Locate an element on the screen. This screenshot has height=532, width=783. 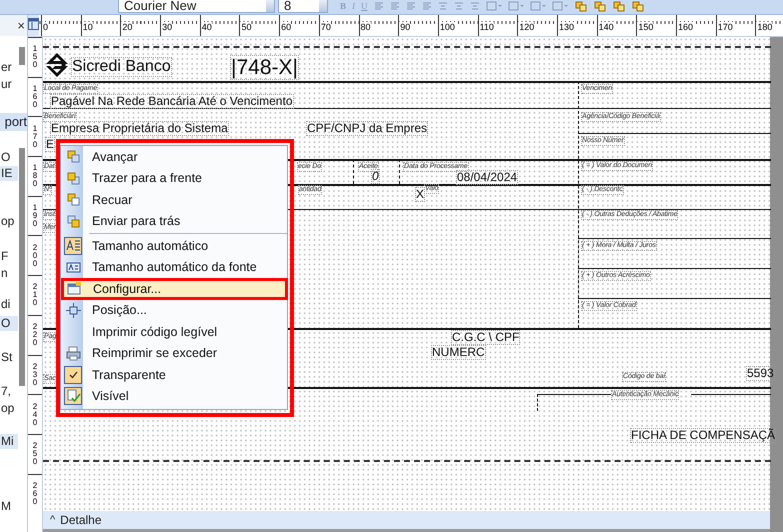
font-dropdown: Courier New is located at coordinates (196, 6).